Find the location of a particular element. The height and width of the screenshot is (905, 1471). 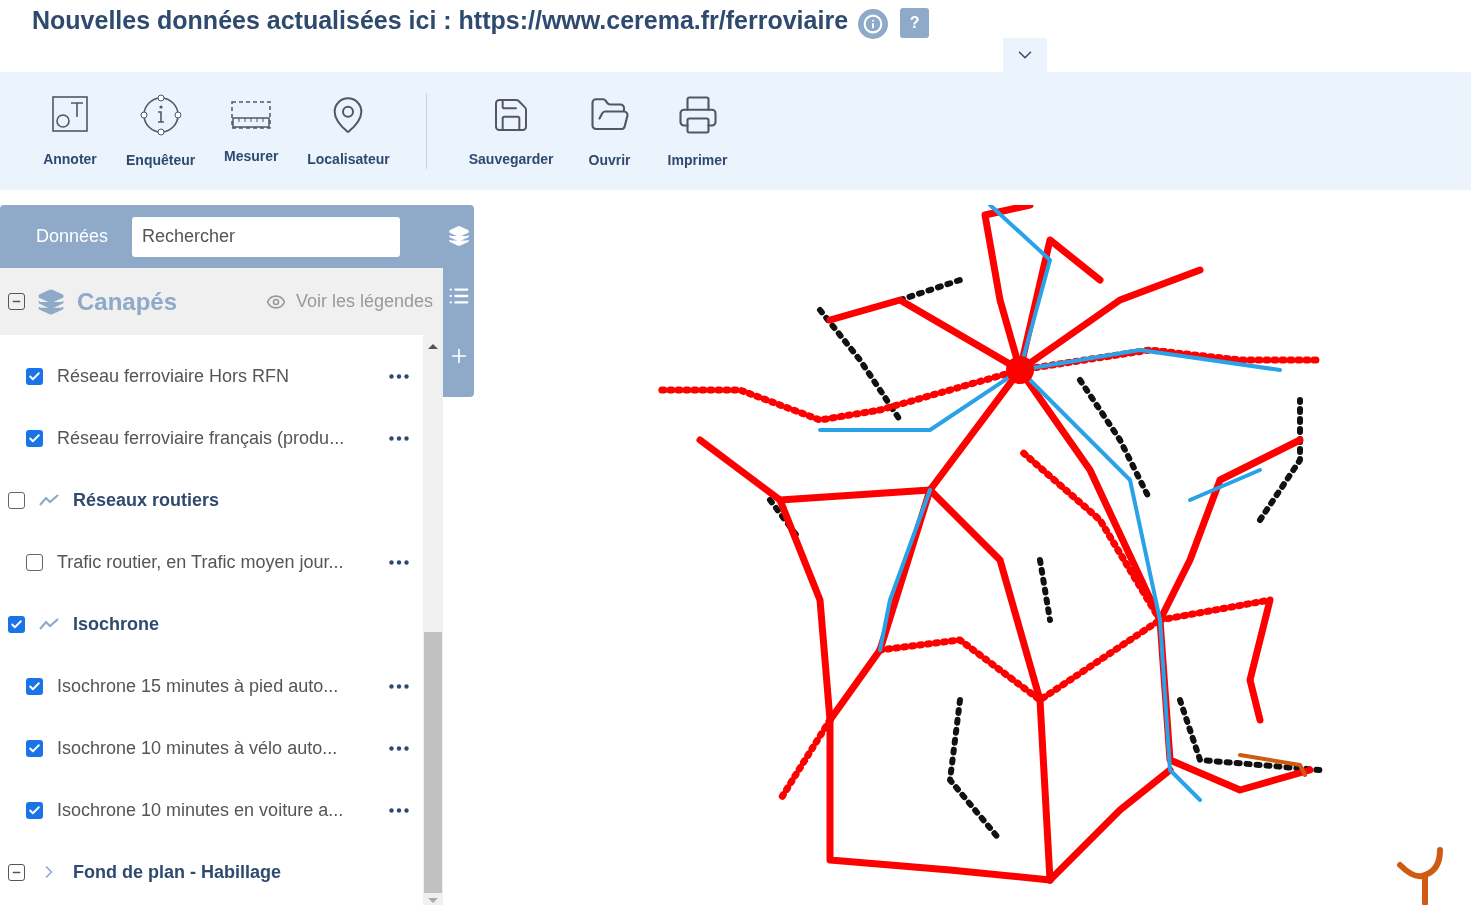

info-button is located at coordinates (873, 24).